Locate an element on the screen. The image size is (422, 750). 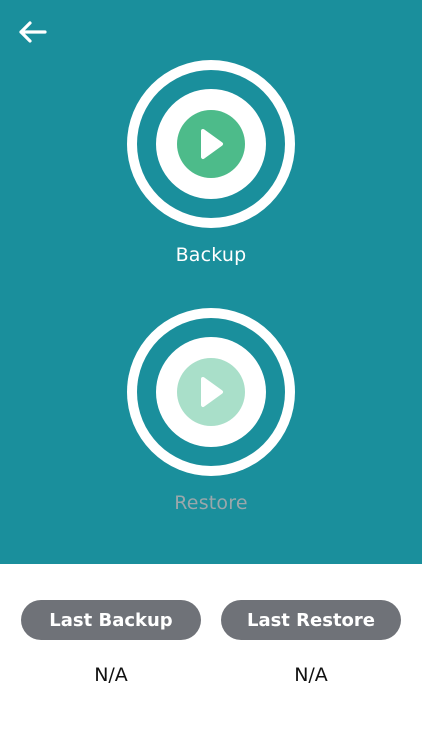
backup-label: Backup is located at coordinates (211, 255).